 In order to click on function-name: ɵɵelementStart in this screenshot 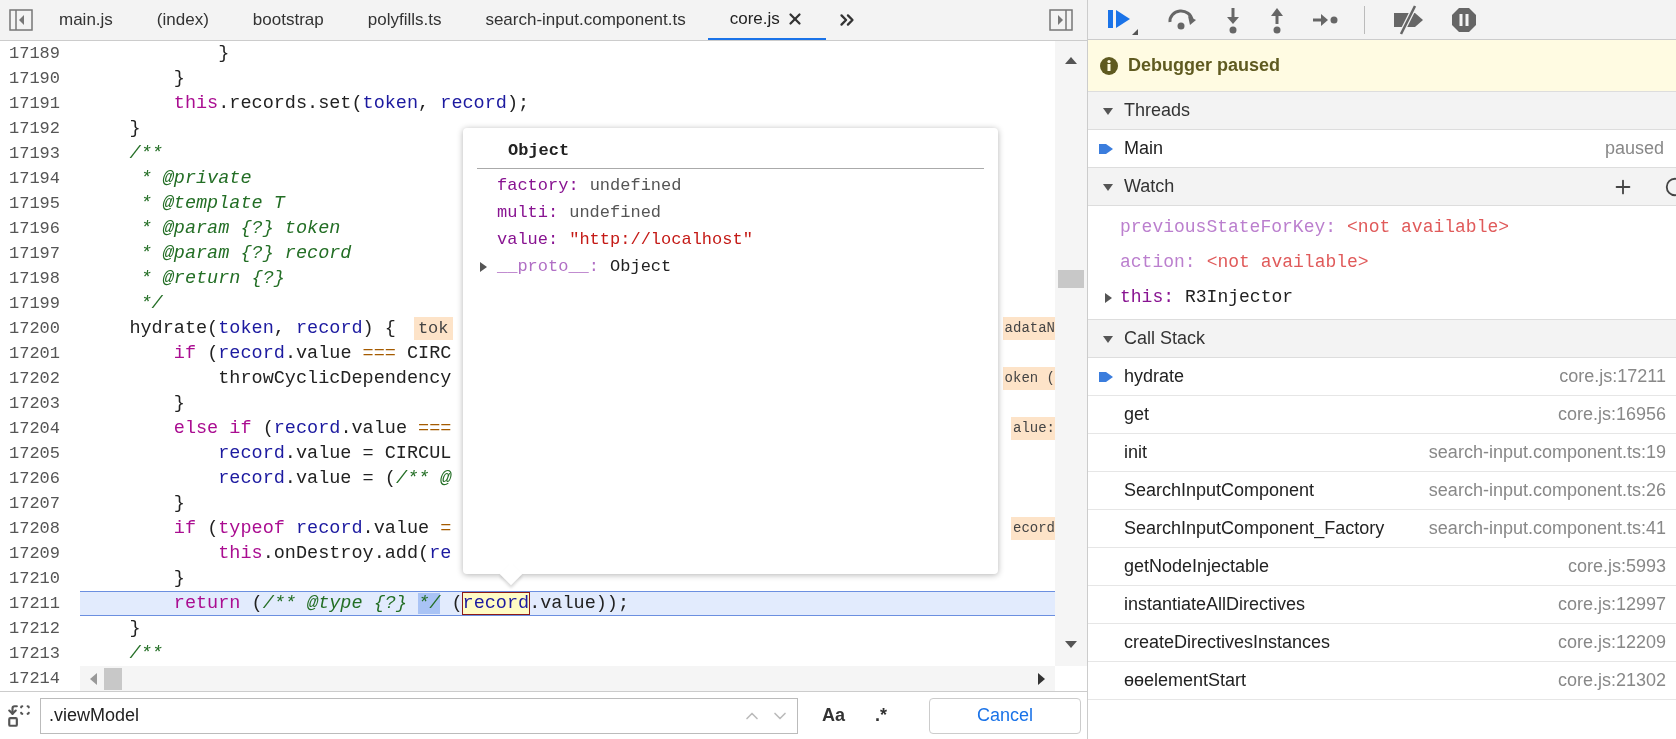, I will do `click(1185, 680)`.